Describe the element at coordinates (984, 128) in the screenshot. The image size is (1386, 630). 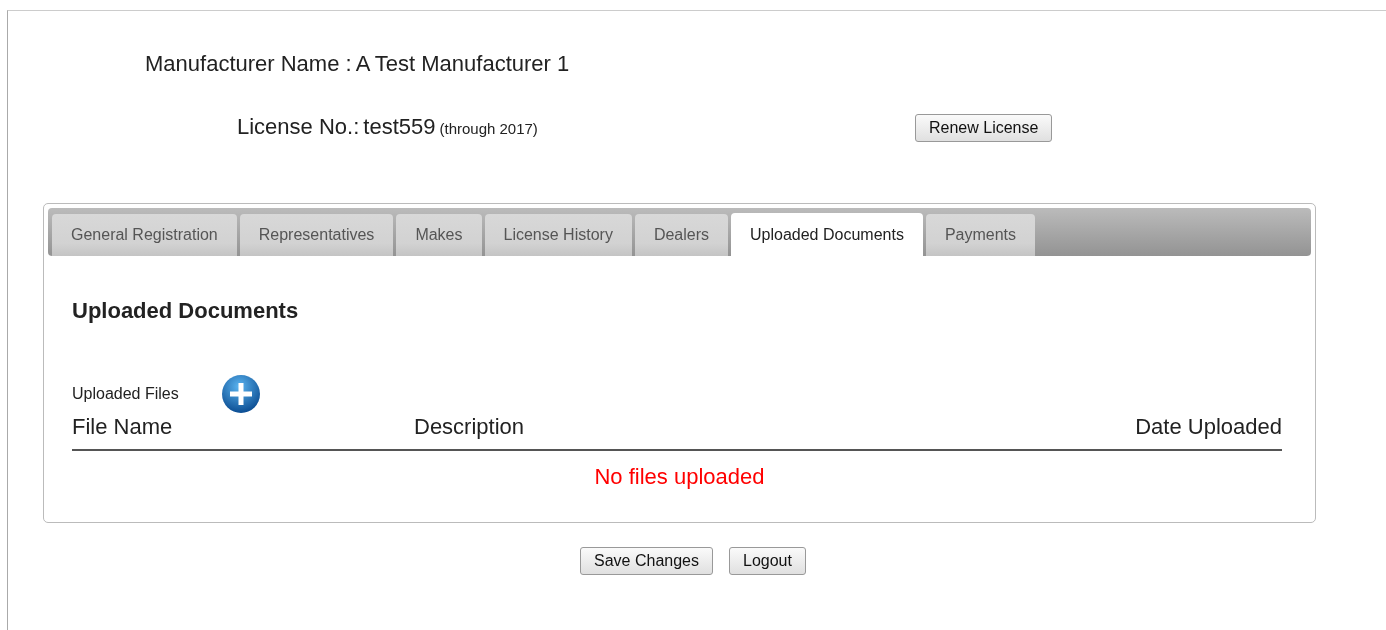
I see `renew-license-button: Renew License` at that location.